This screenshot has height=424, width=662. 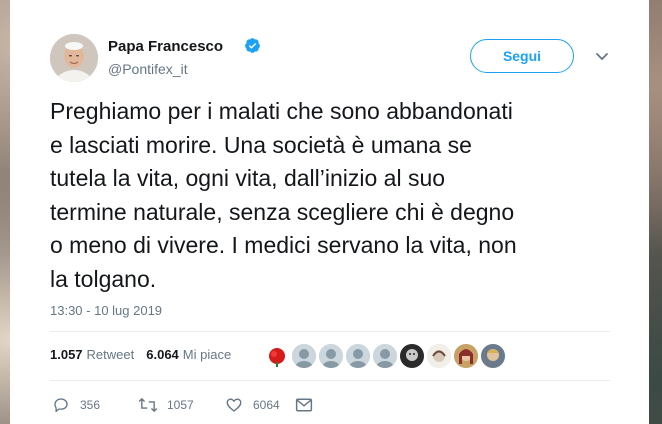 I want to click on engagement-stats: 1.057 Retweet 6.064 Mi piace, so click(x=140, y=354).